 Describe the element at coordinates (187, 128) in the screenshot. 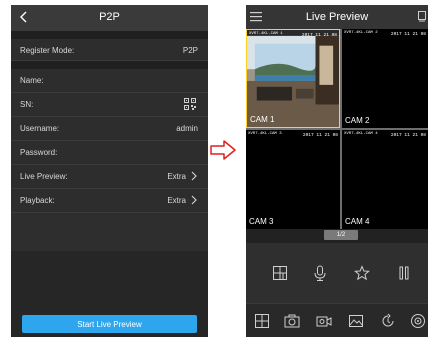

I see `username-value: admin` at that location.